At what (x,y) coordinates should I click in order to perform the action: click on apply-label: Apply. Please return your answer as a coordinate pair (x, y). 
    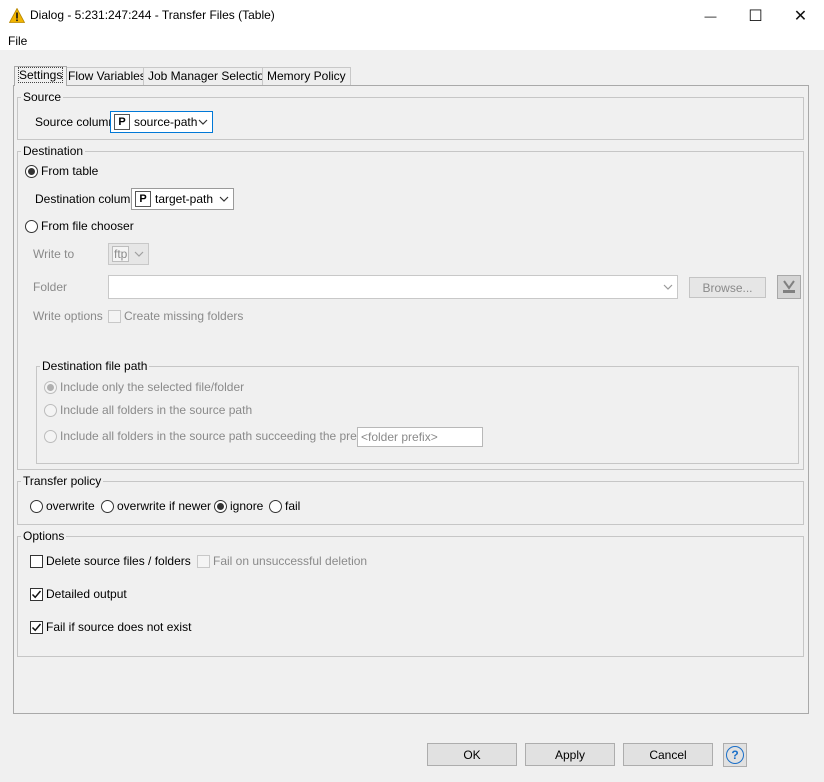
    Looking at the image, I should click on (570, 754).